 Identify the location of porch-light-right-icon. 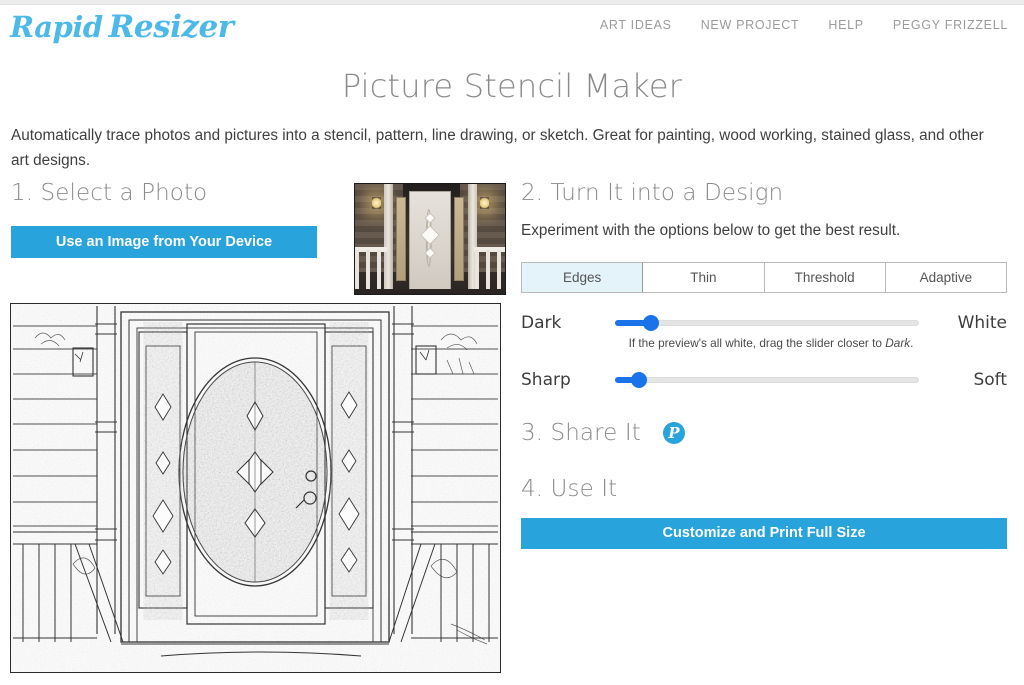
(484, 203).